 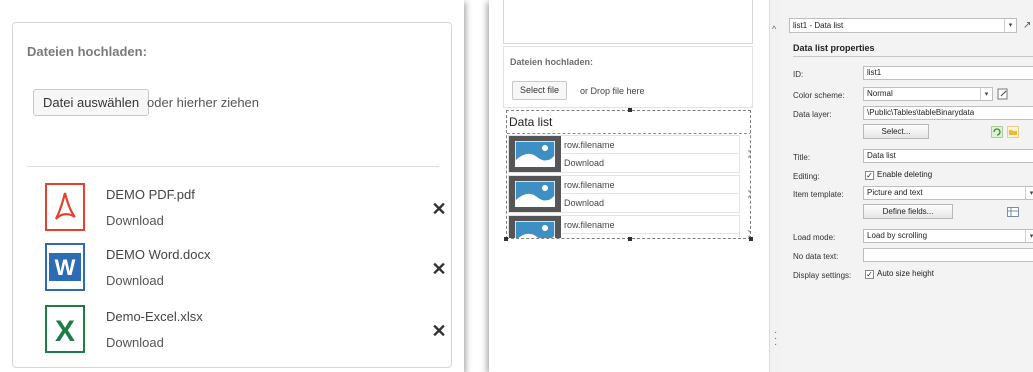 What do you see at coordinates (822, 275) in the screenshot?
I see `display-settings-label: Display settings:` at bounding box center [822, 275].